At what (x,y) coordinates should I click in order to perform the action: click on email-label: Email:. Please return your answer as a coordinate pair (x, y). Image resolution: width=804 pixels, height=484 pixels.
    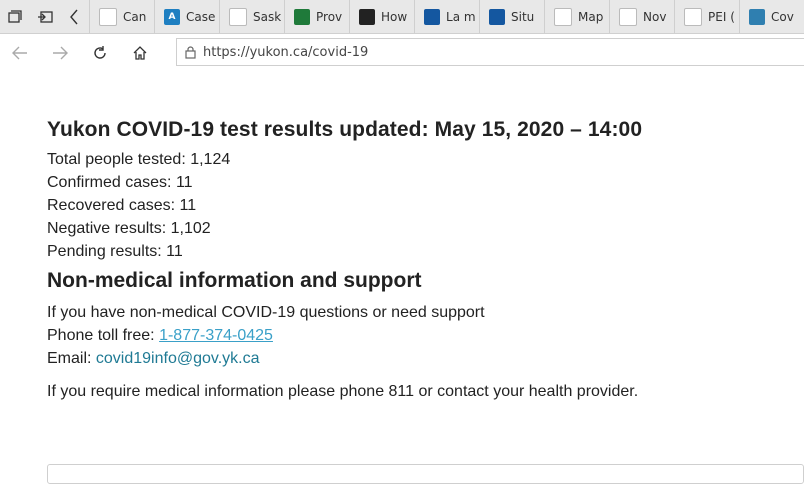
    Looking at the image, I should click on (71, 358).